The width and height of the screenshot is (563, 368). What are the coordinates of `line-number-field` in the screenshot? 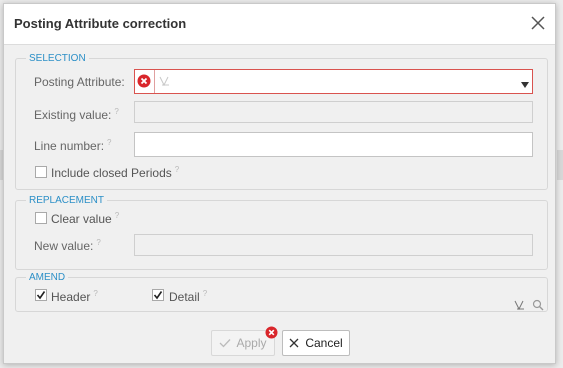 It's located at (333, 144).